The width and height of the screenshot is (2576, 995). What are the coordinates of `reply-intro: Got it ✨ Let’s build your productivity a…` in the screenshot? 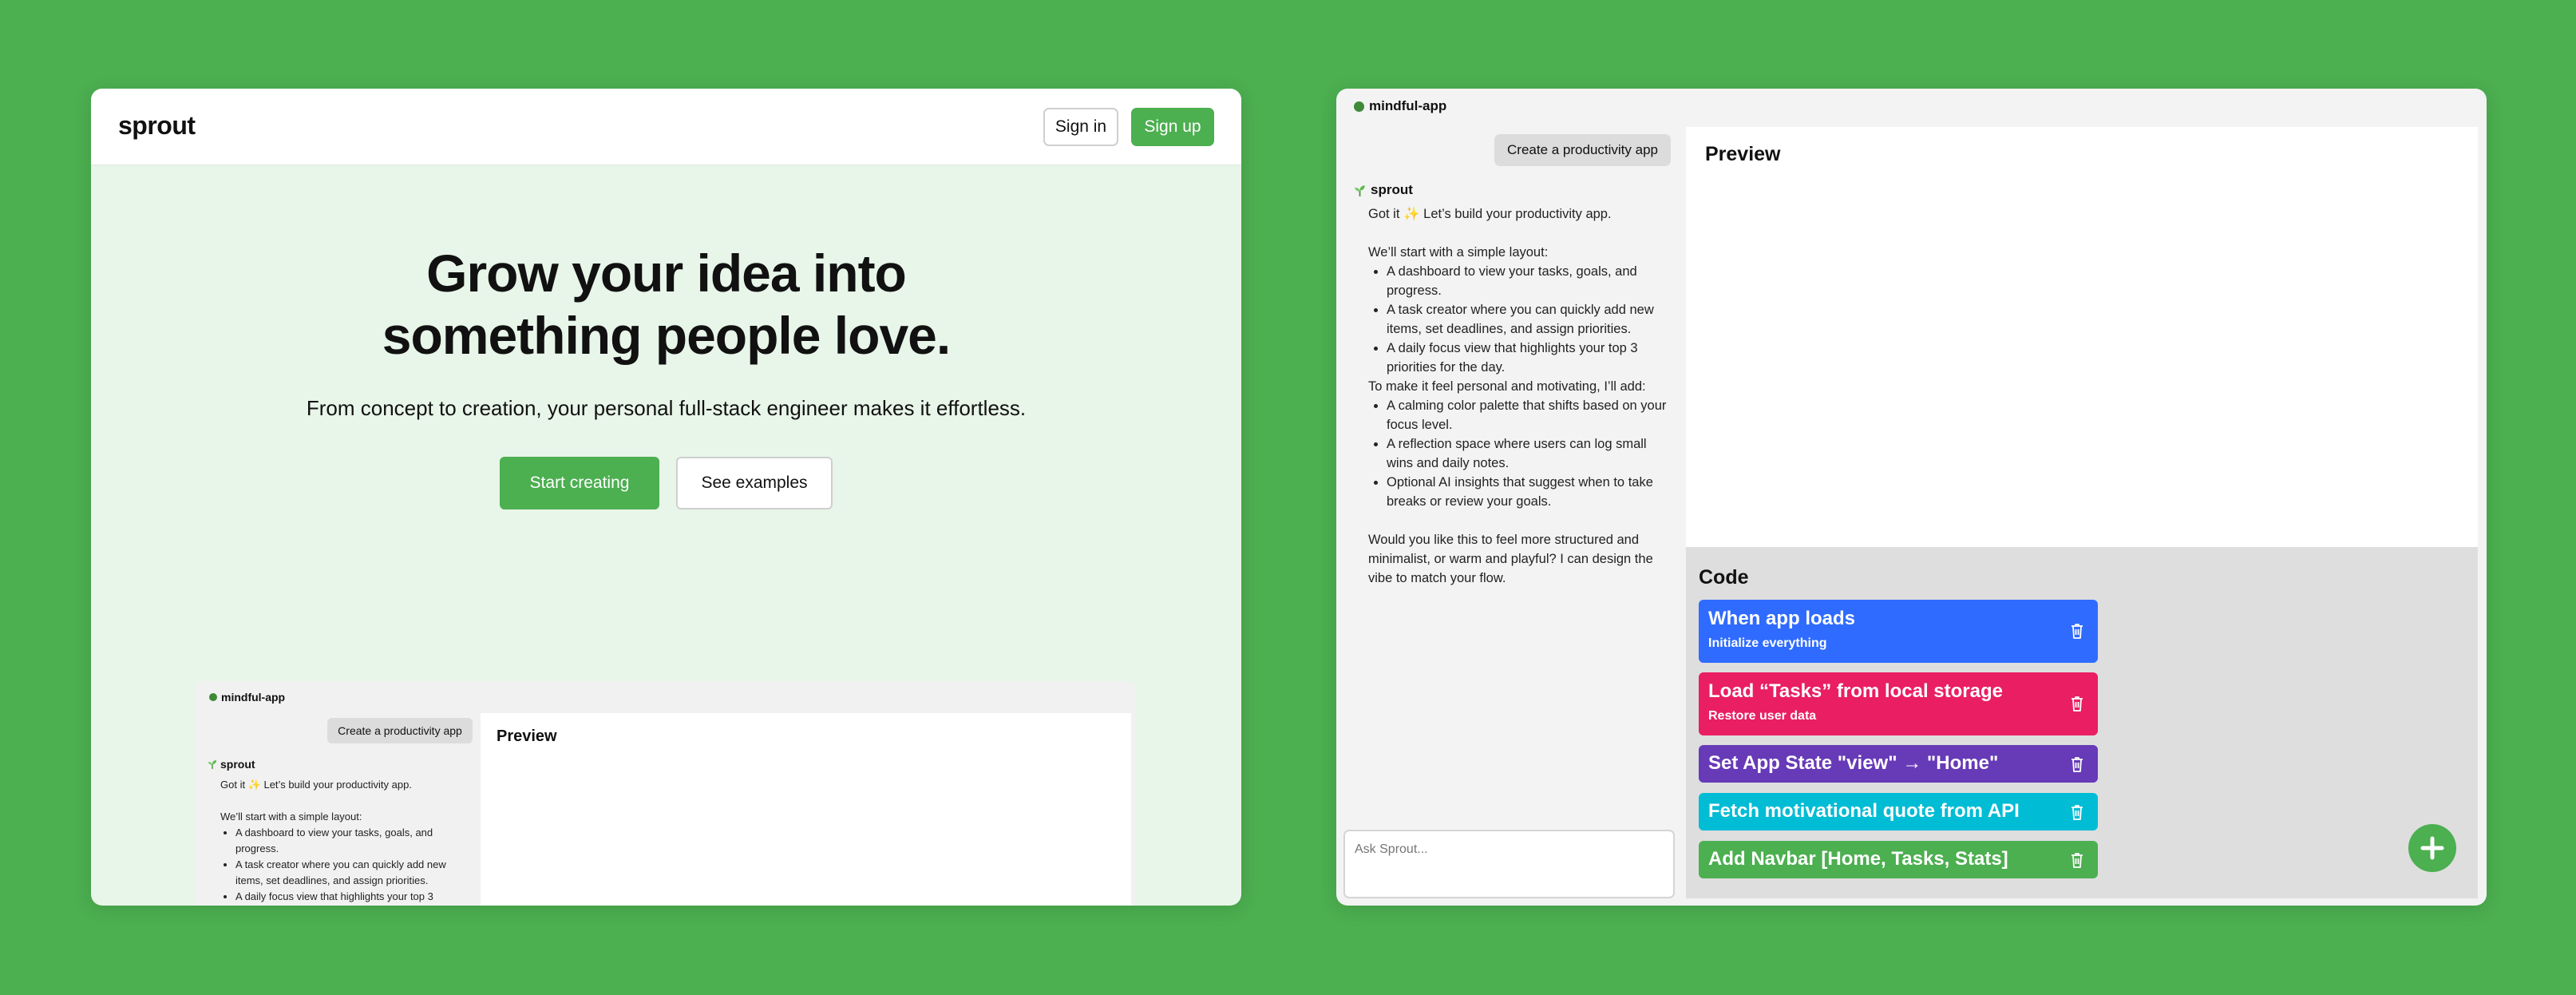 It's located at (1490, 214).